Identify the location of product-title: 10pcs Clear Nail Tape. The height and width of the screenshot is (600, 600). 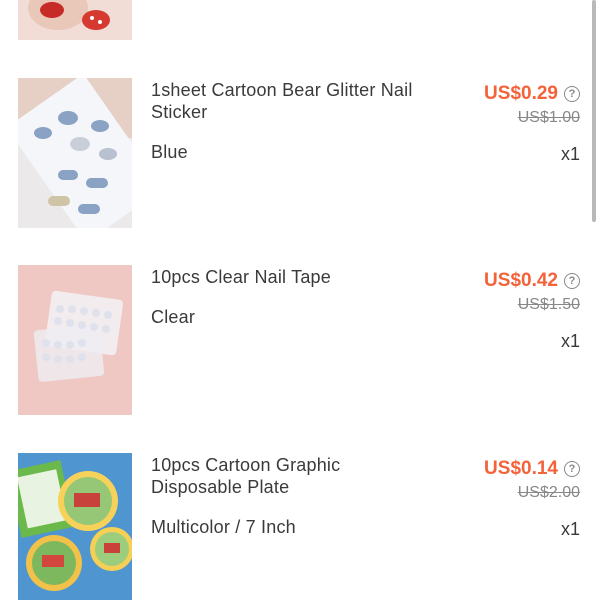
(286, 277).